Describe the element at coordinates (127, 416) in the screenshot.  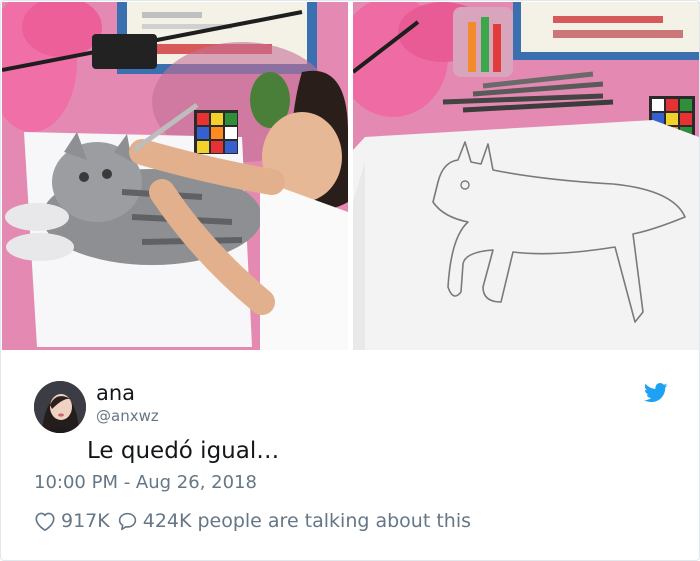
I see `user-handle: @anxwz` at that location.